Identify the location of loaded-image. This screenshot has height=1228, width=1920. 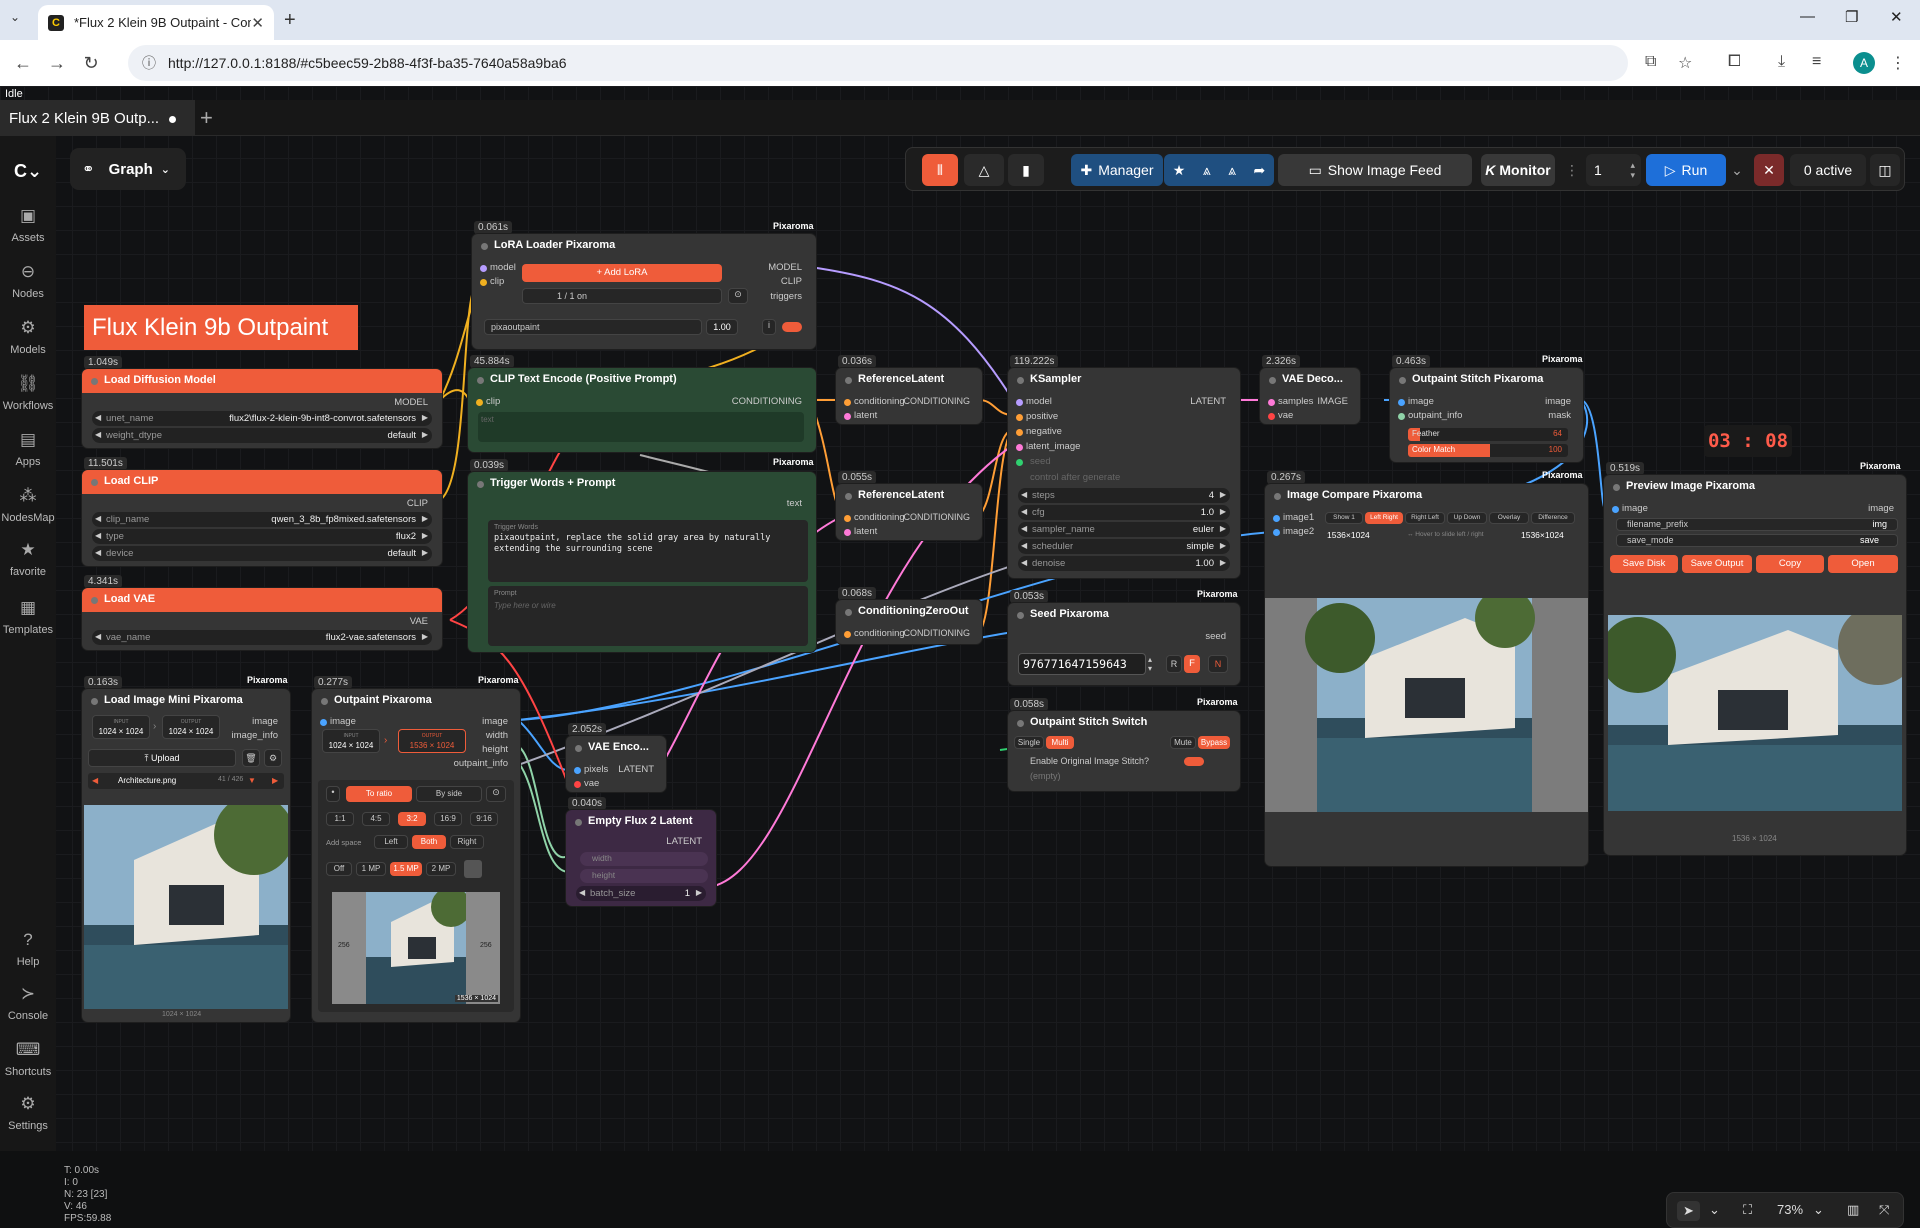
(186, 907).